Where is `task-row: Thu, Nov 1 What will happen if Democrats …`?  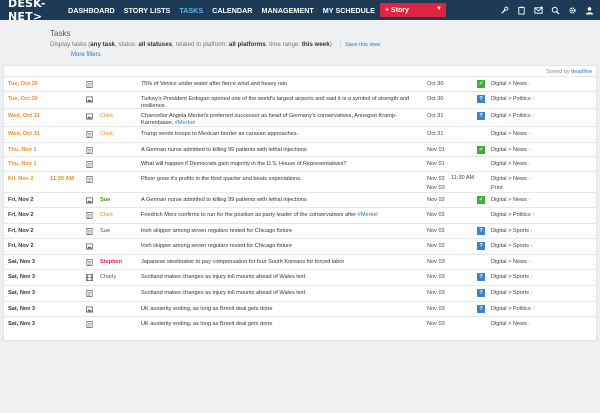
task-row: Thu, Nov 1 What will happen if Democrats … is located at coordinates (300, 163).